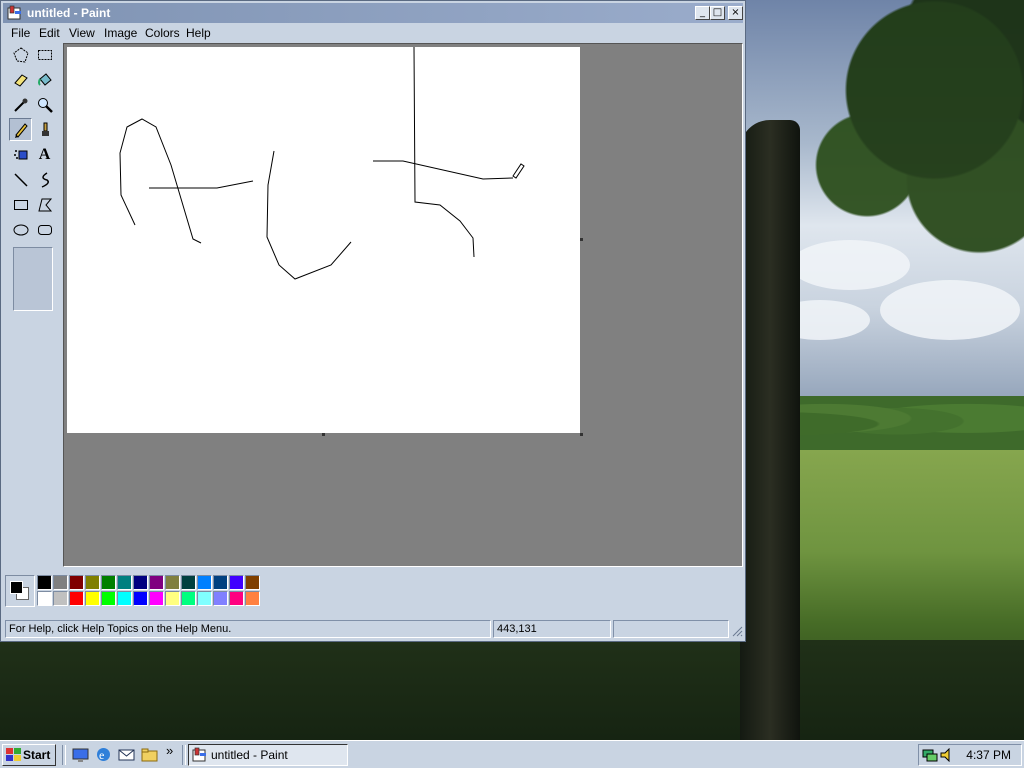 The height and width of the screenshot is (768, 1024). Describe the element at coordinates (49, 33) in the screenshot. I see `menu-edit: Edit` at that location.